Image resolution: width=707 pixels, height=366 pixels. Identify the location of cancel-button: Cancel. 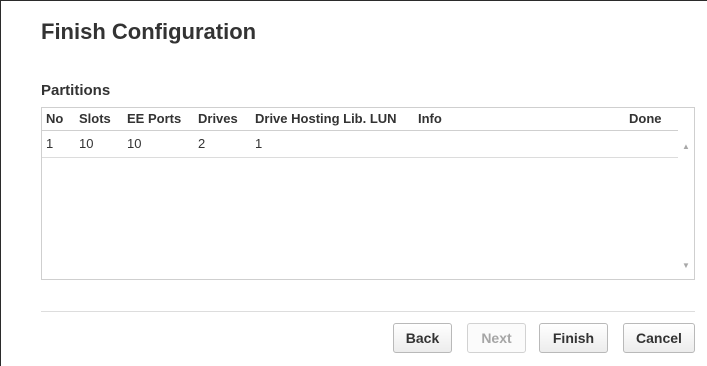
(659, 338).